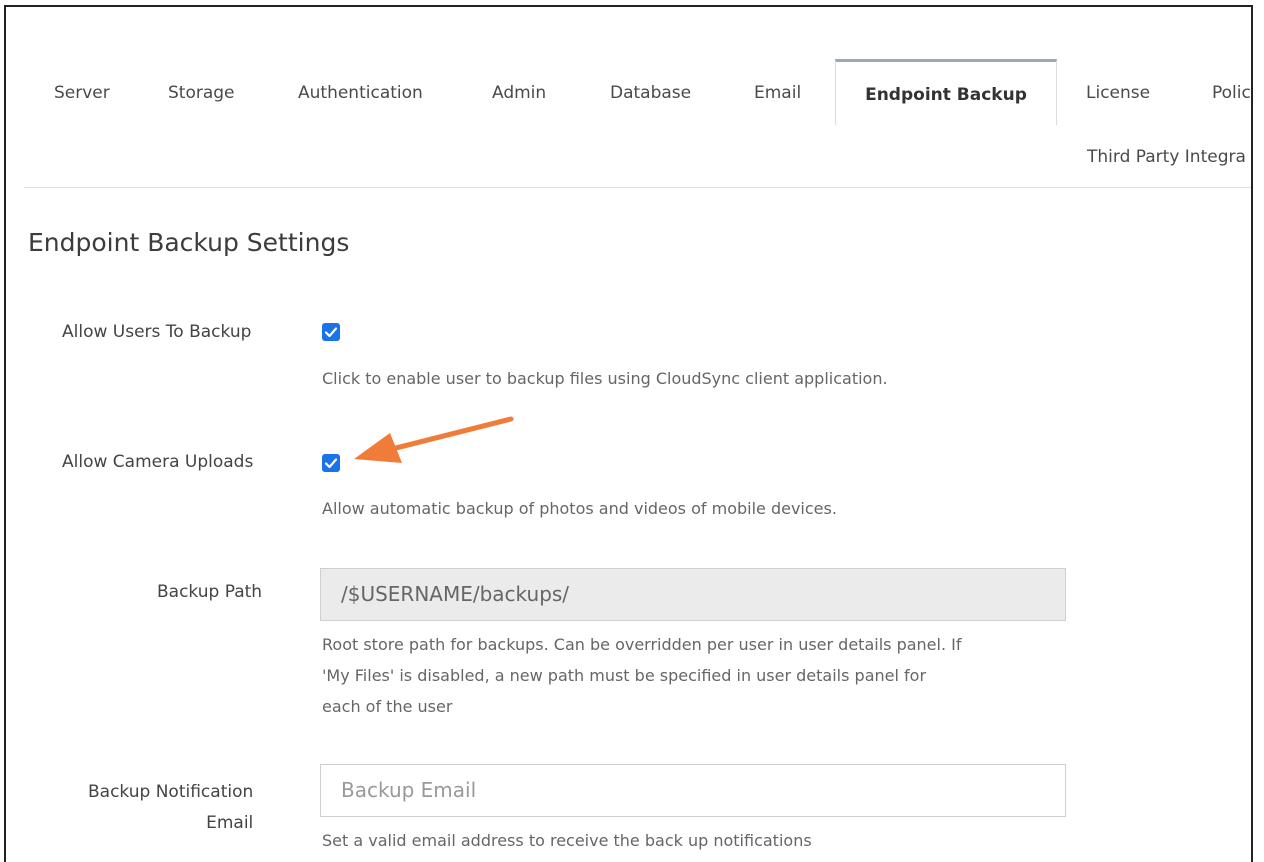  Describe the element at coordinates (693, 594) in the screenshot. I see `backup-path-input: /$USERNAME/backups/` at that location.